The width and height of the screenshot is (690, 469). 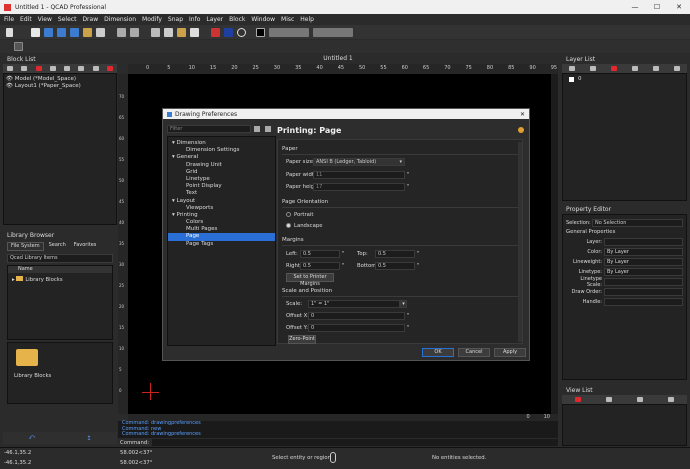 I want to click on tree-item: Point Display, so click(x=221, y=186).